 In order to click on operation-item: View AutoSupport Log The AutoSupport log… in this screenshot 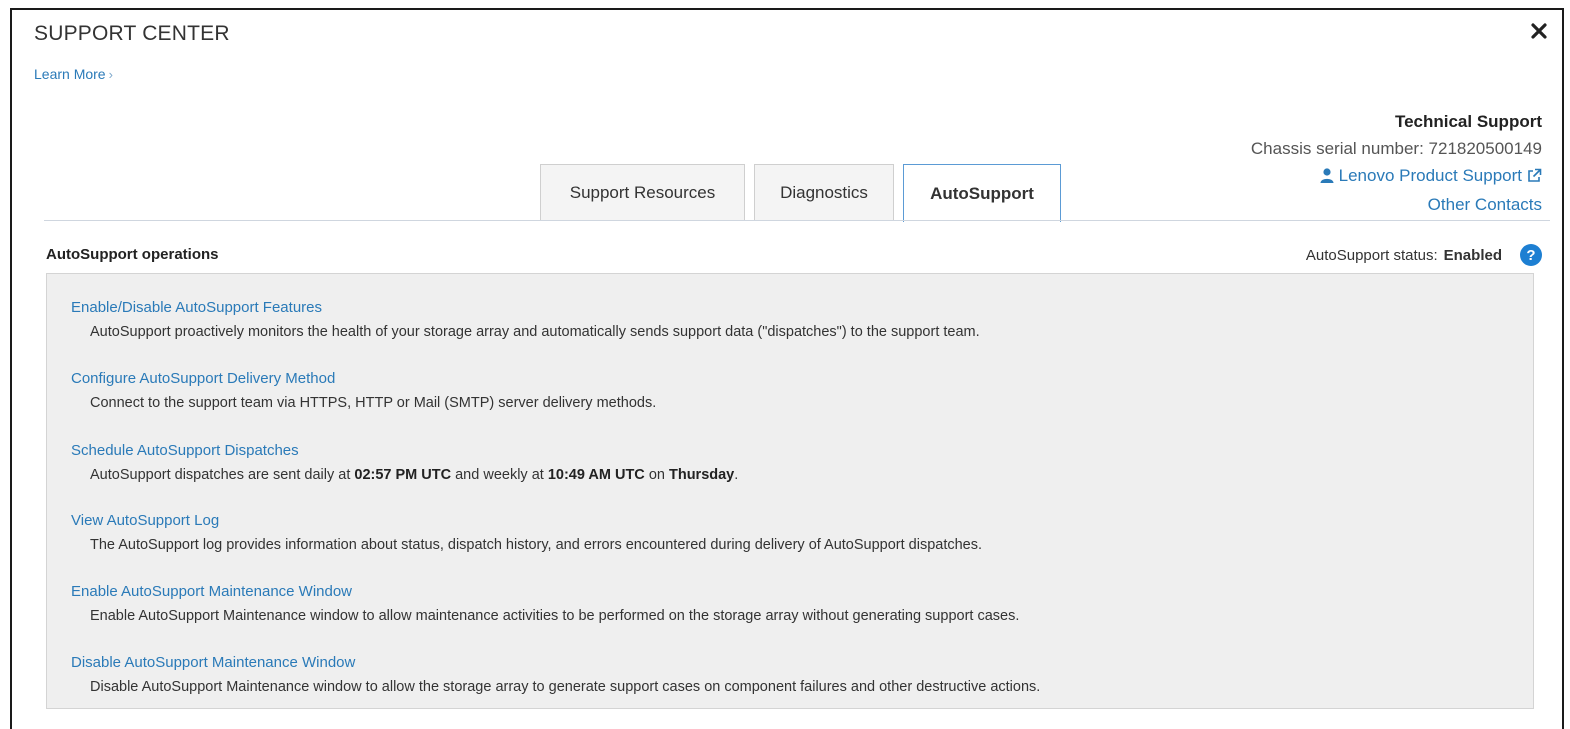, I will do `click(526, 533)`.